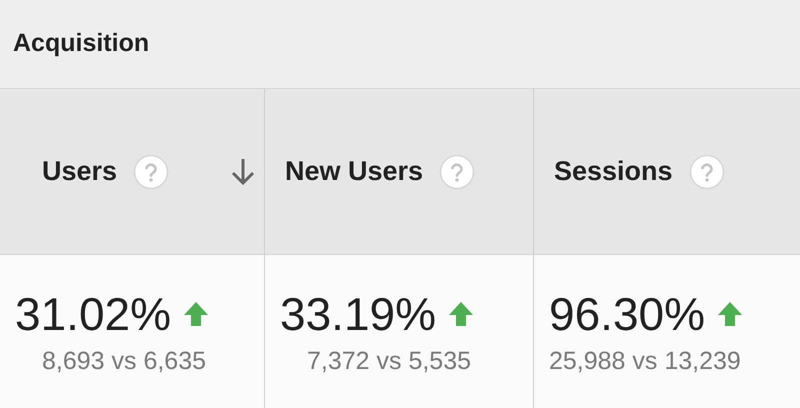  What do you see at coordinates (613, 171) in the screenshot?
I see `column-label: Sessions` at bounding box center [613, 171].